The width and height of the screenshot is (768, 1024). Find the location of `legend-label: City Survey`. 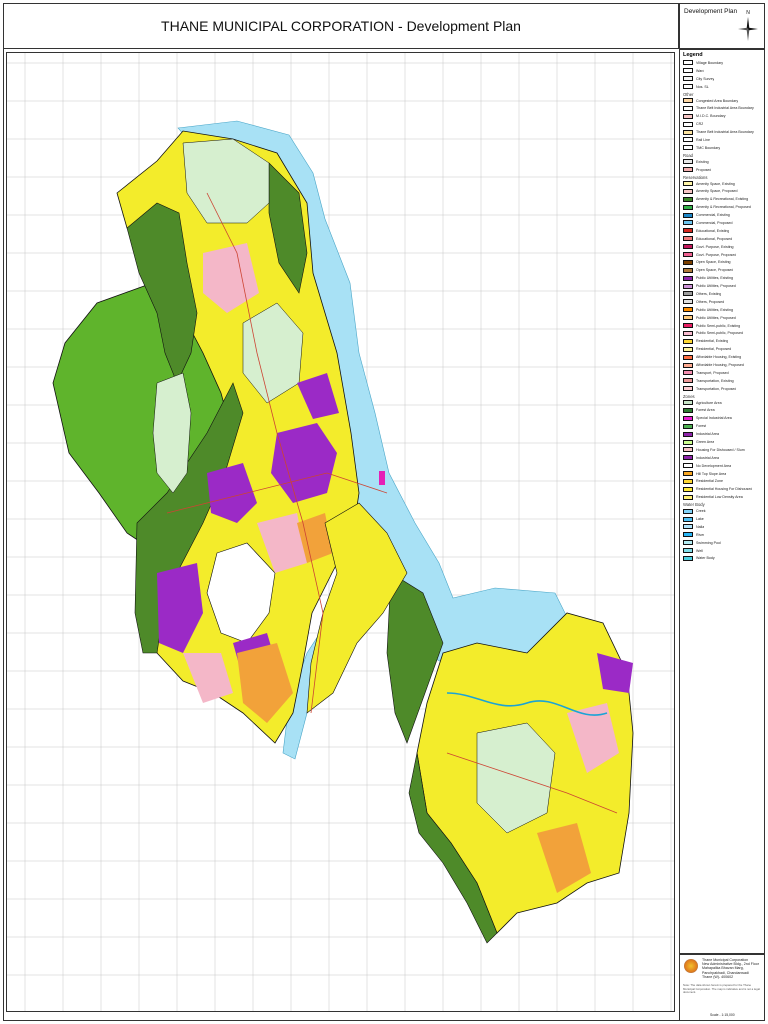

legend-label: City Survey is located at coordinates (705, 78).